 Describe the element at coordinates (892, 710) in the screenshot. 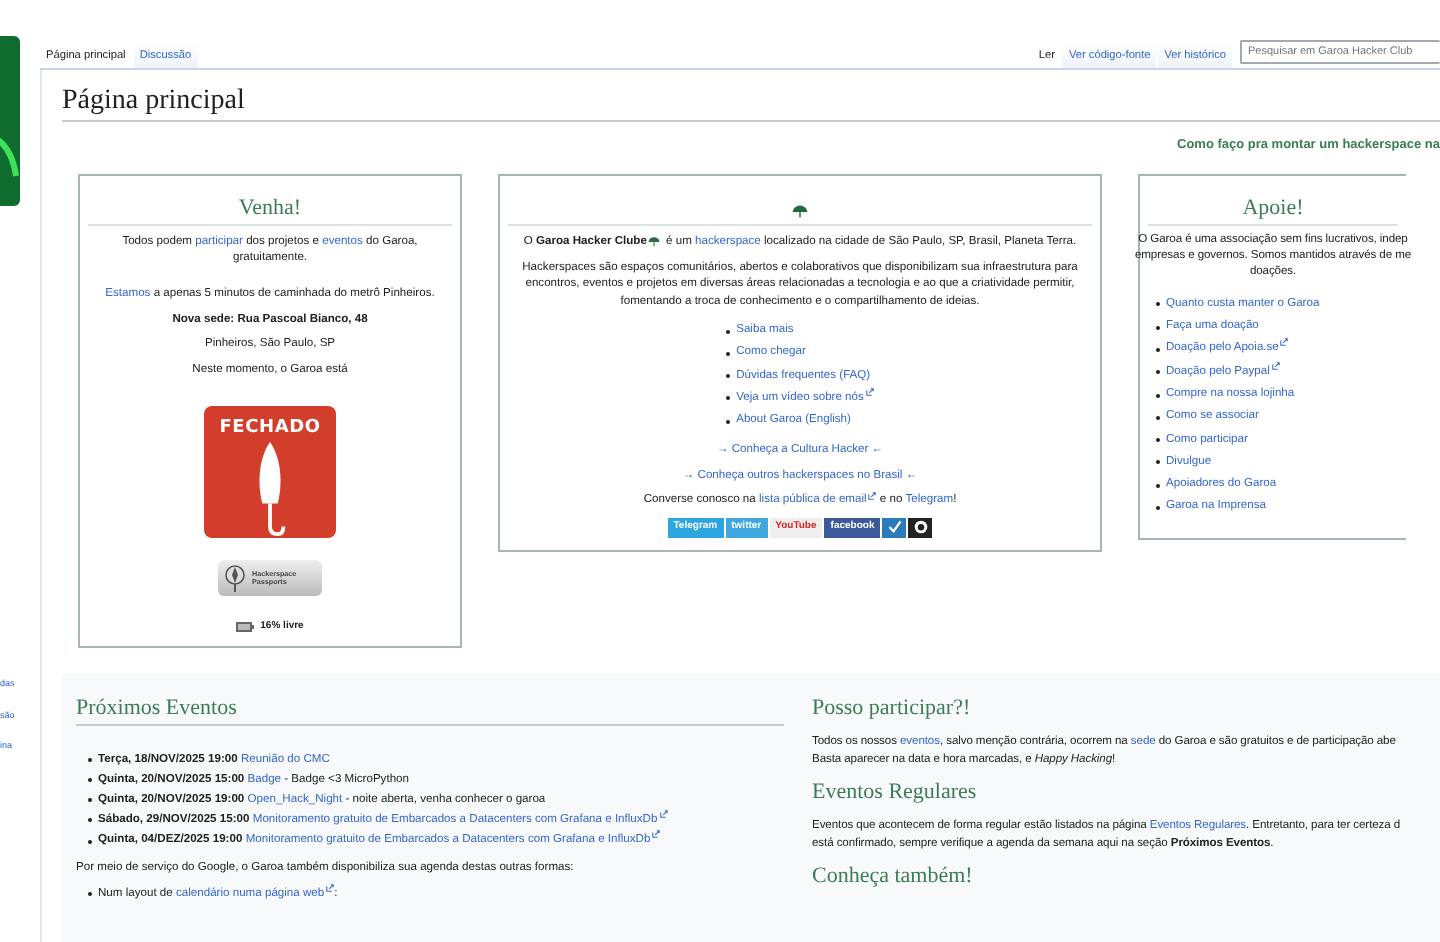

I see `section-title: Posso participar?!` at that location.